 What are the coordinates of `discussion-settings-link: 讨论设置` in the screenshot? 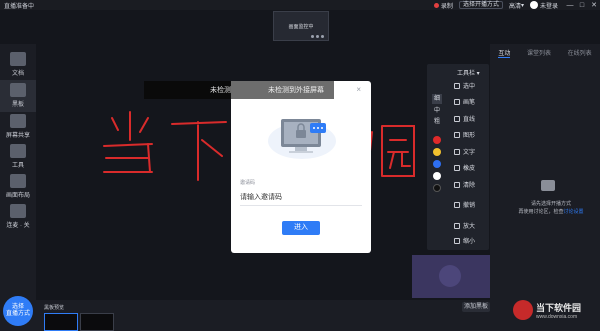 It's located at (574, 212).